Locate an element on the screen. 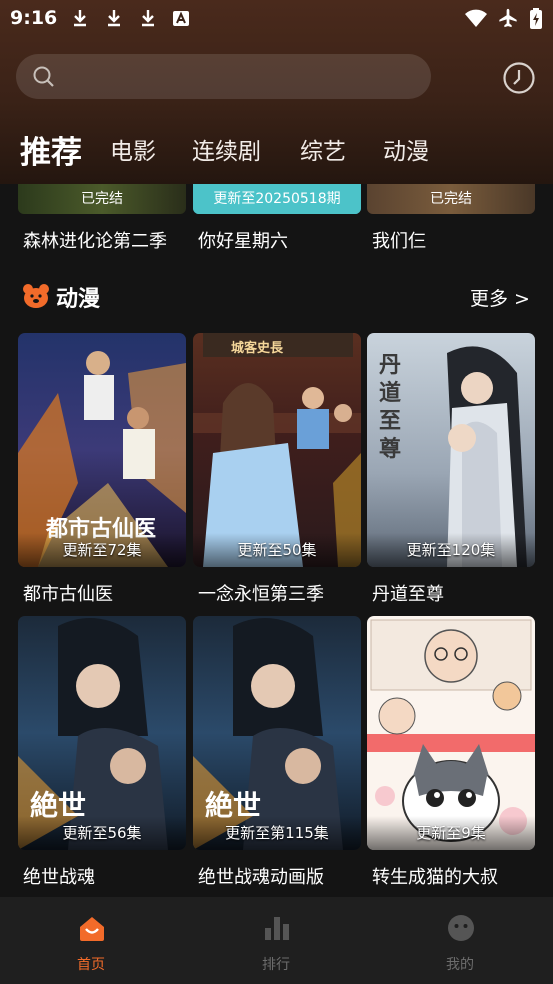 This screenshot has width=553, height=984. wifi-icon is located at coordinates (476, 18).